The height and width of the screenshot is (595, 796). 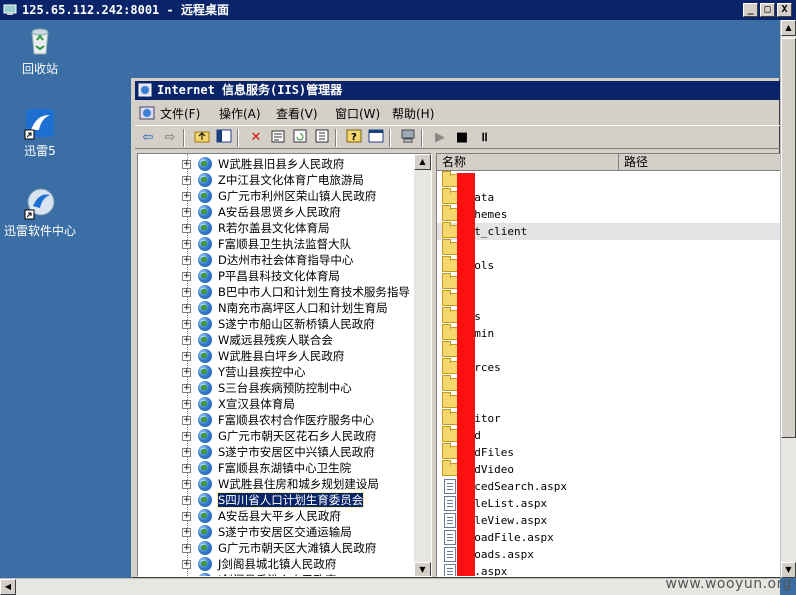 What do you see at coordinates (422, 365) in the screenshot?
I see `tree-vertical-scrollbar: ▲ ▼` at bounding box center [422, 365].